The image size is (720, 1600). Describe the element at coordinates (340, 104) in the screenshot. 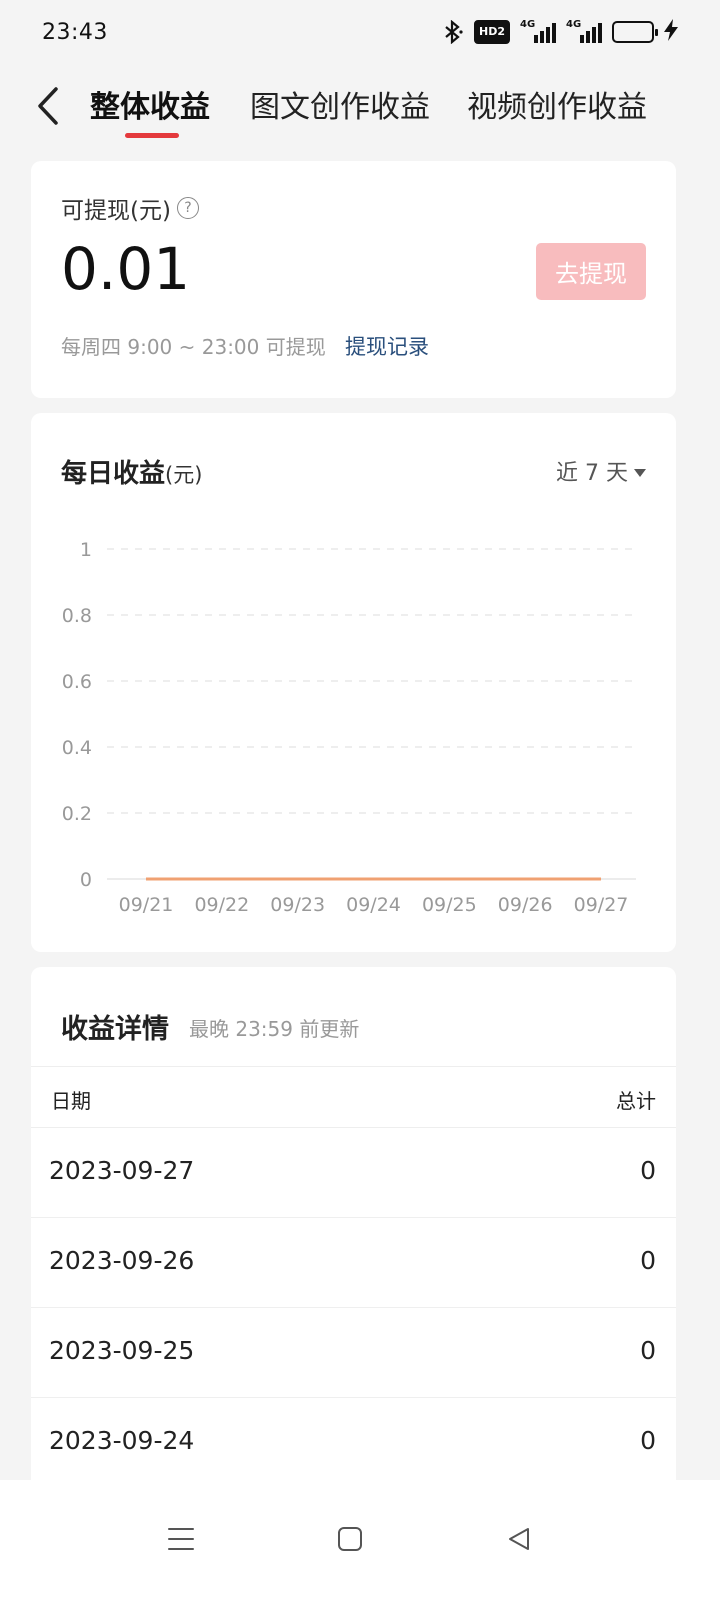

I see `tab-article-income: 图文创作收益` at that location.